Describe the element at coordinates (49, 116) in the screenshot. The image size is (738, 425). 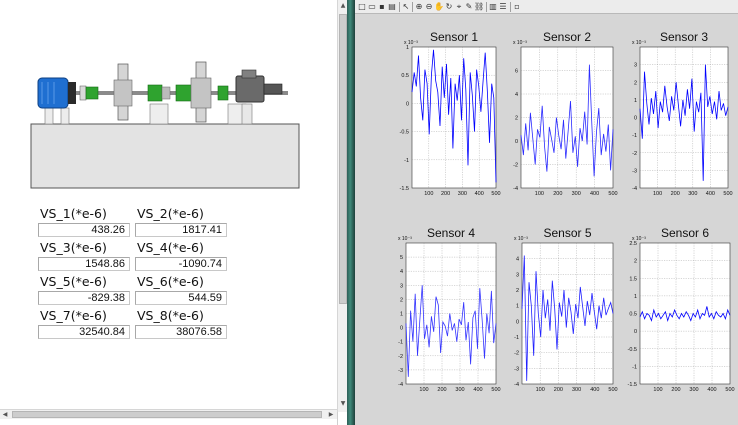
I see `motor-support-left` at that location.